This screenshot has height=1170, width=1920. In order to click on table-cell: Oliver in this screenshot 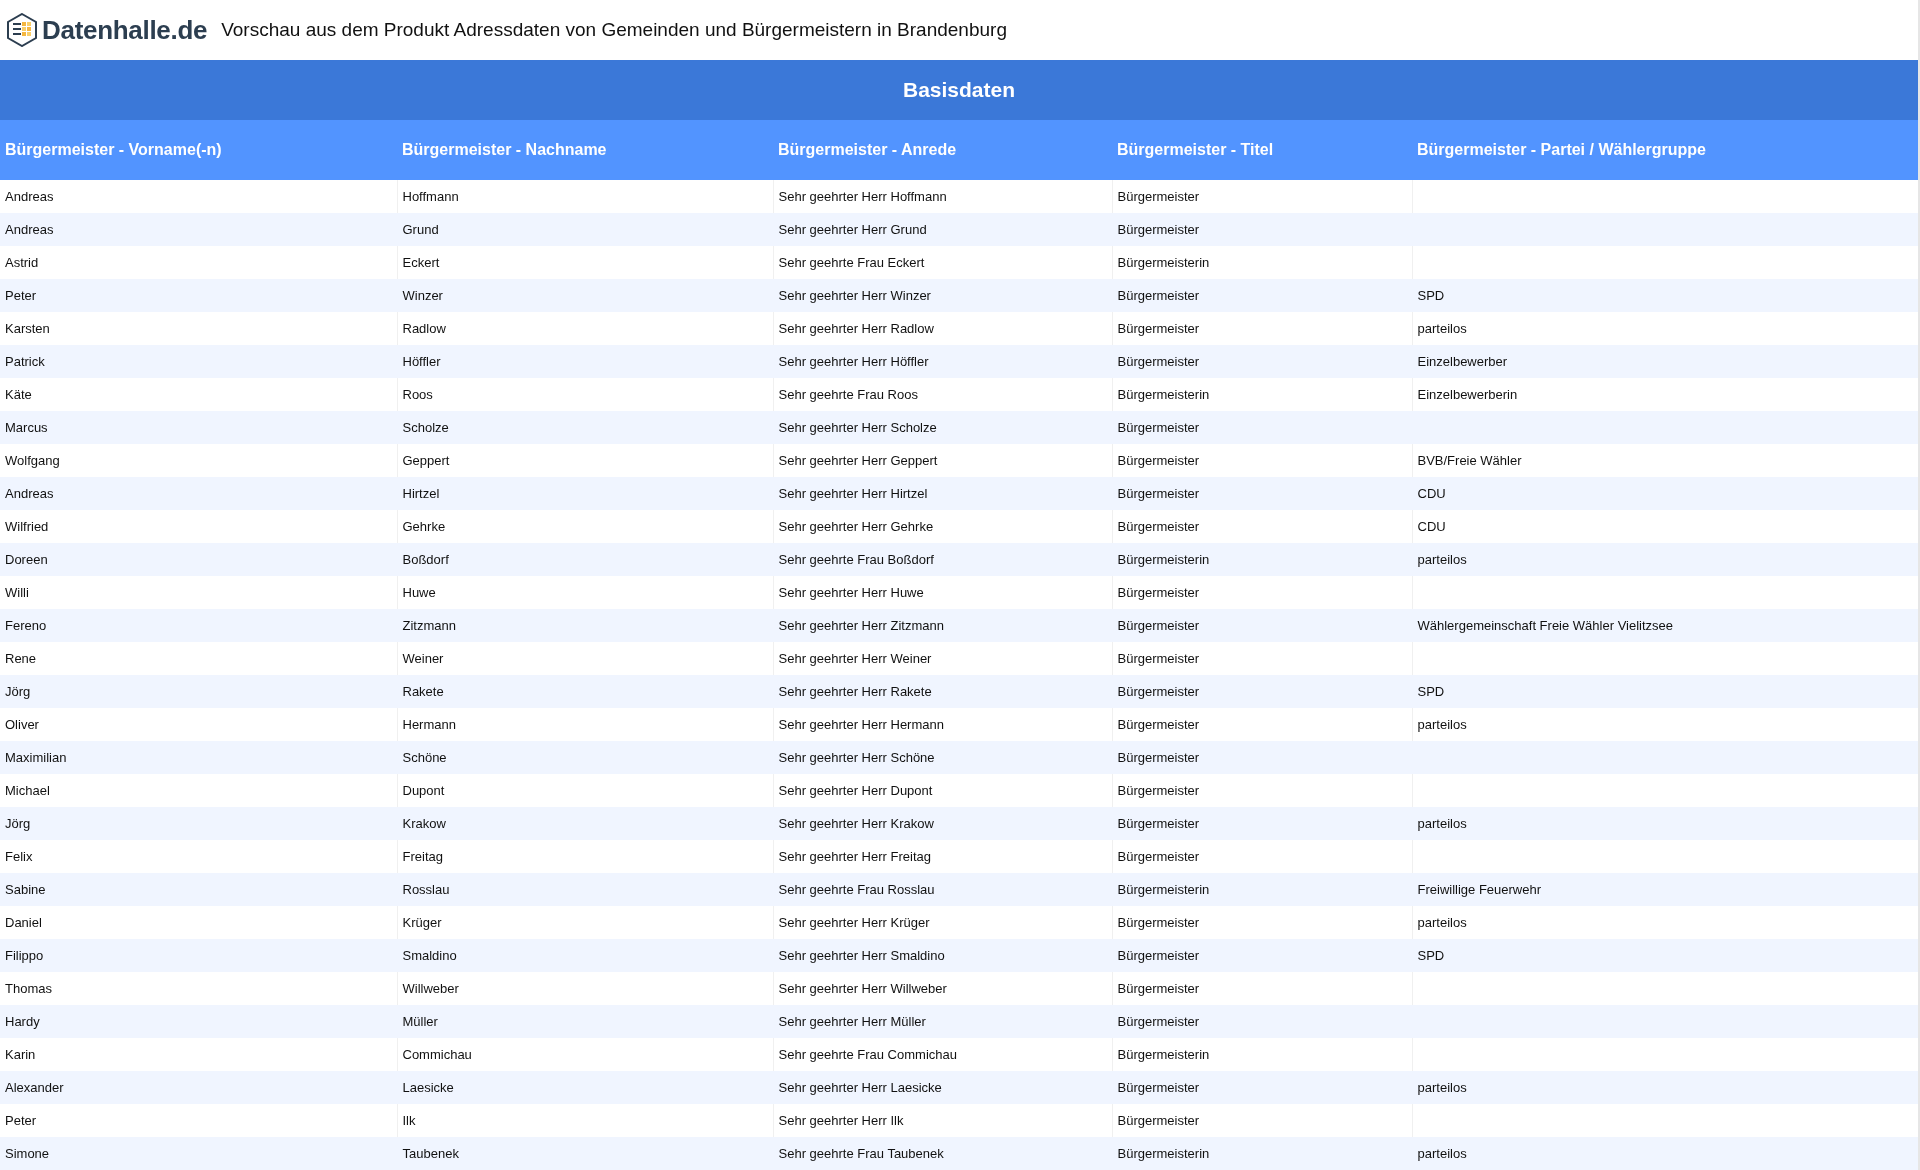, I will do `click(198, 724)`.